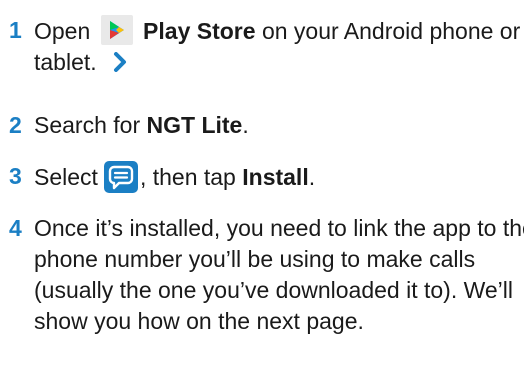  What do you see at coordinates (120, 177) in the screenshot?
I see `ngt-lite-app-icon` at bounding box center [120, 177].